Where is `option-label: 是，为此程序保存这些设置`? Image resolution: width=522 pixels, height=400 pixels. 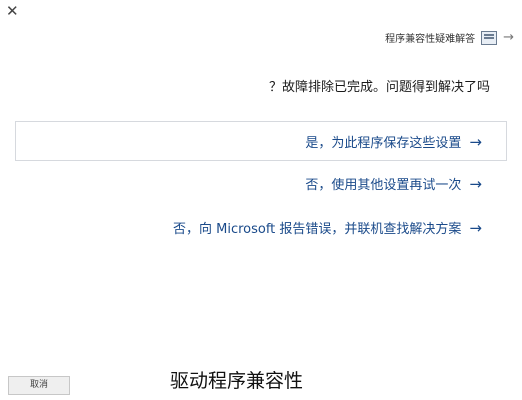
option-label: 是，为此程序保存这些设置 is located at coordinates (383, 143).